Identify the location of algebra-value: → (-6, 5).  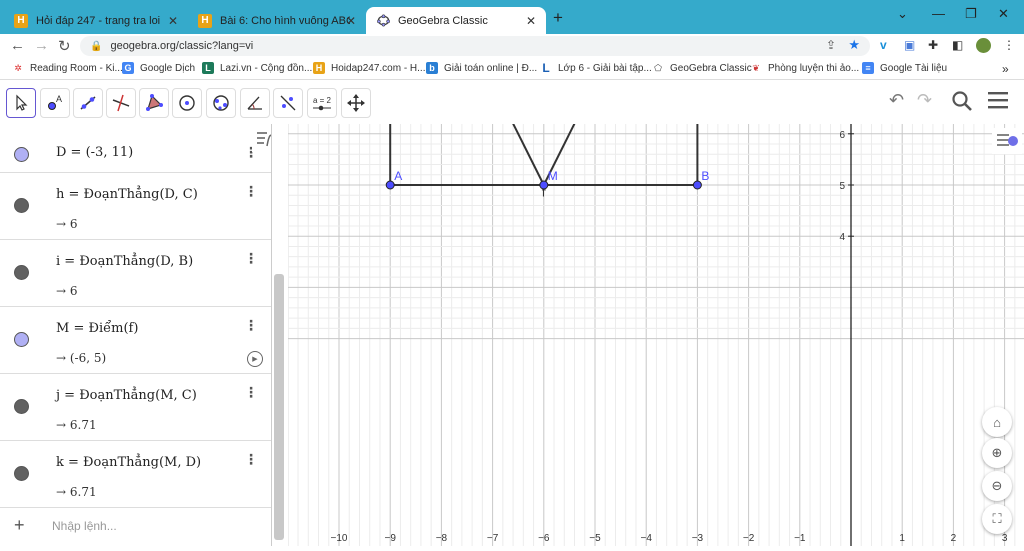
(81, 358).